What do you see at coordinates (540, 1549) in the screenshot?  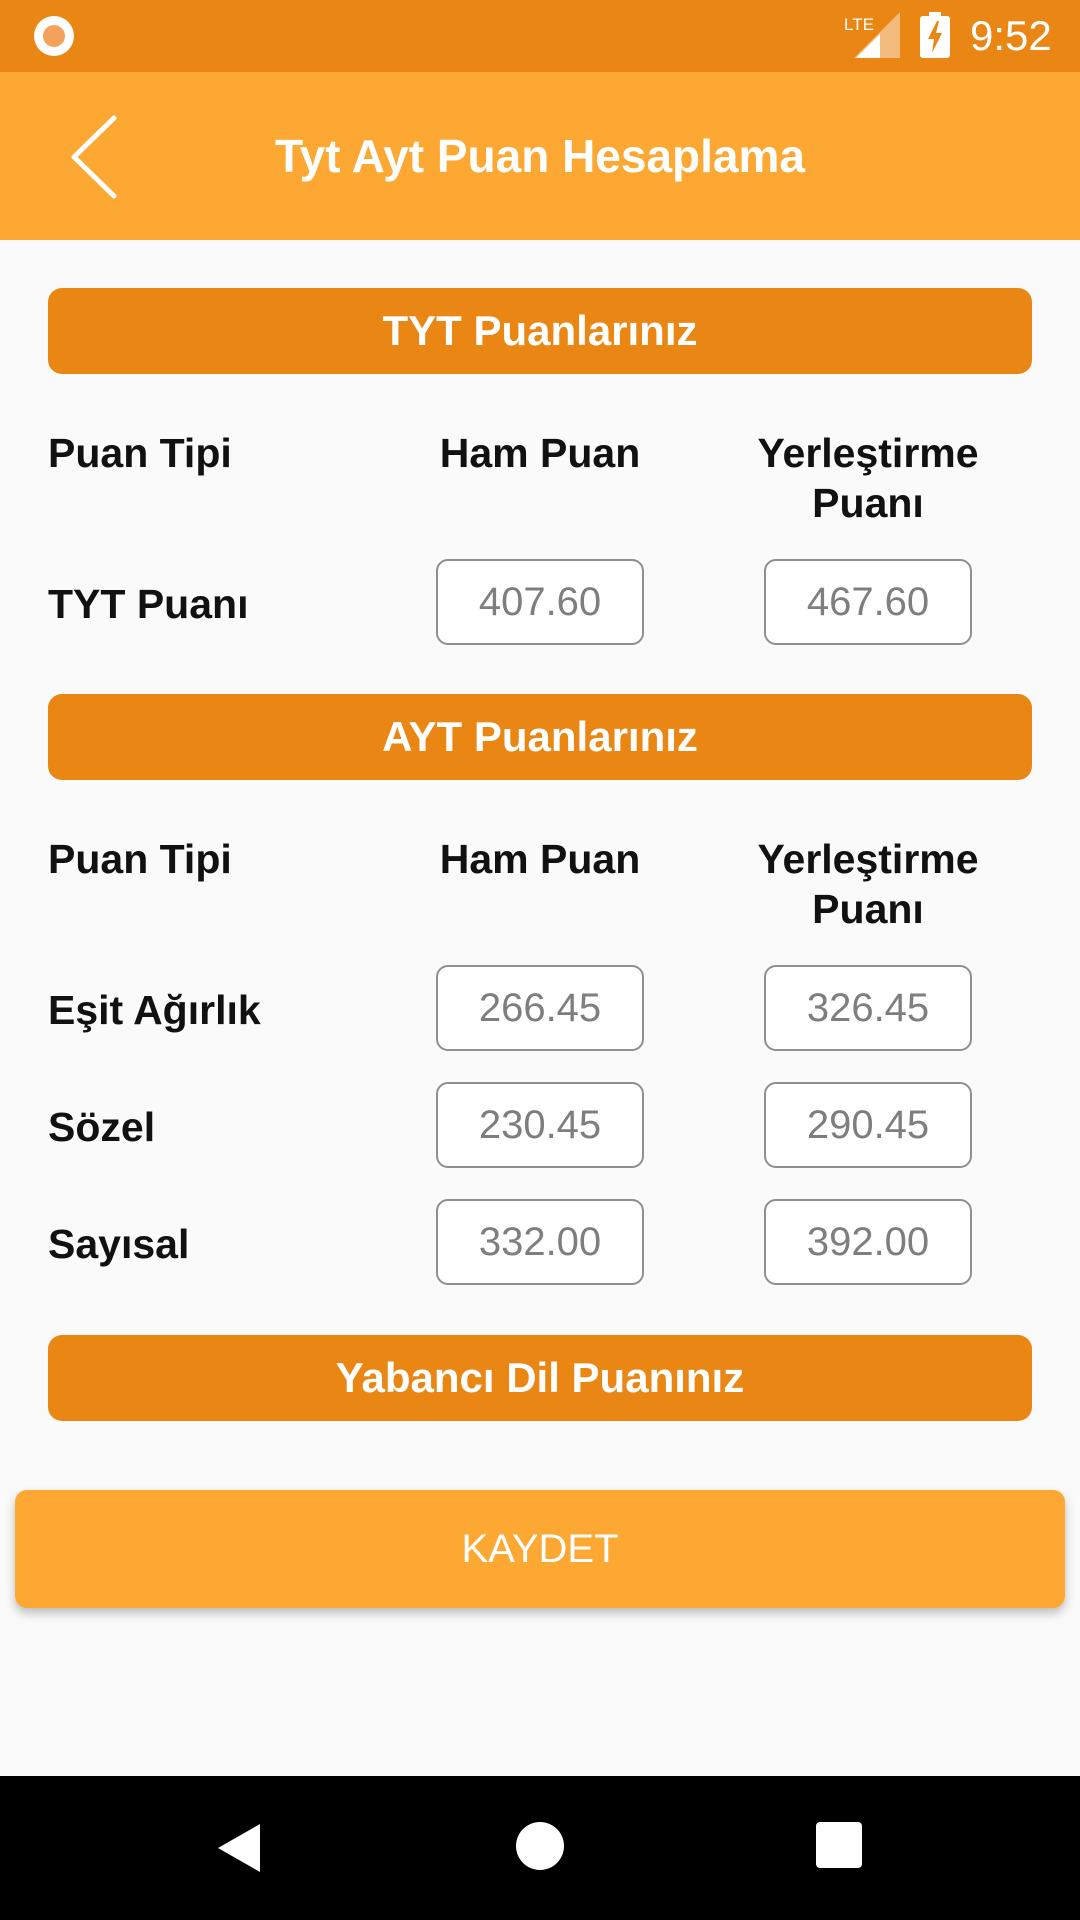 I see `save-button: KAYDET` at bounding box center [540, 1549].